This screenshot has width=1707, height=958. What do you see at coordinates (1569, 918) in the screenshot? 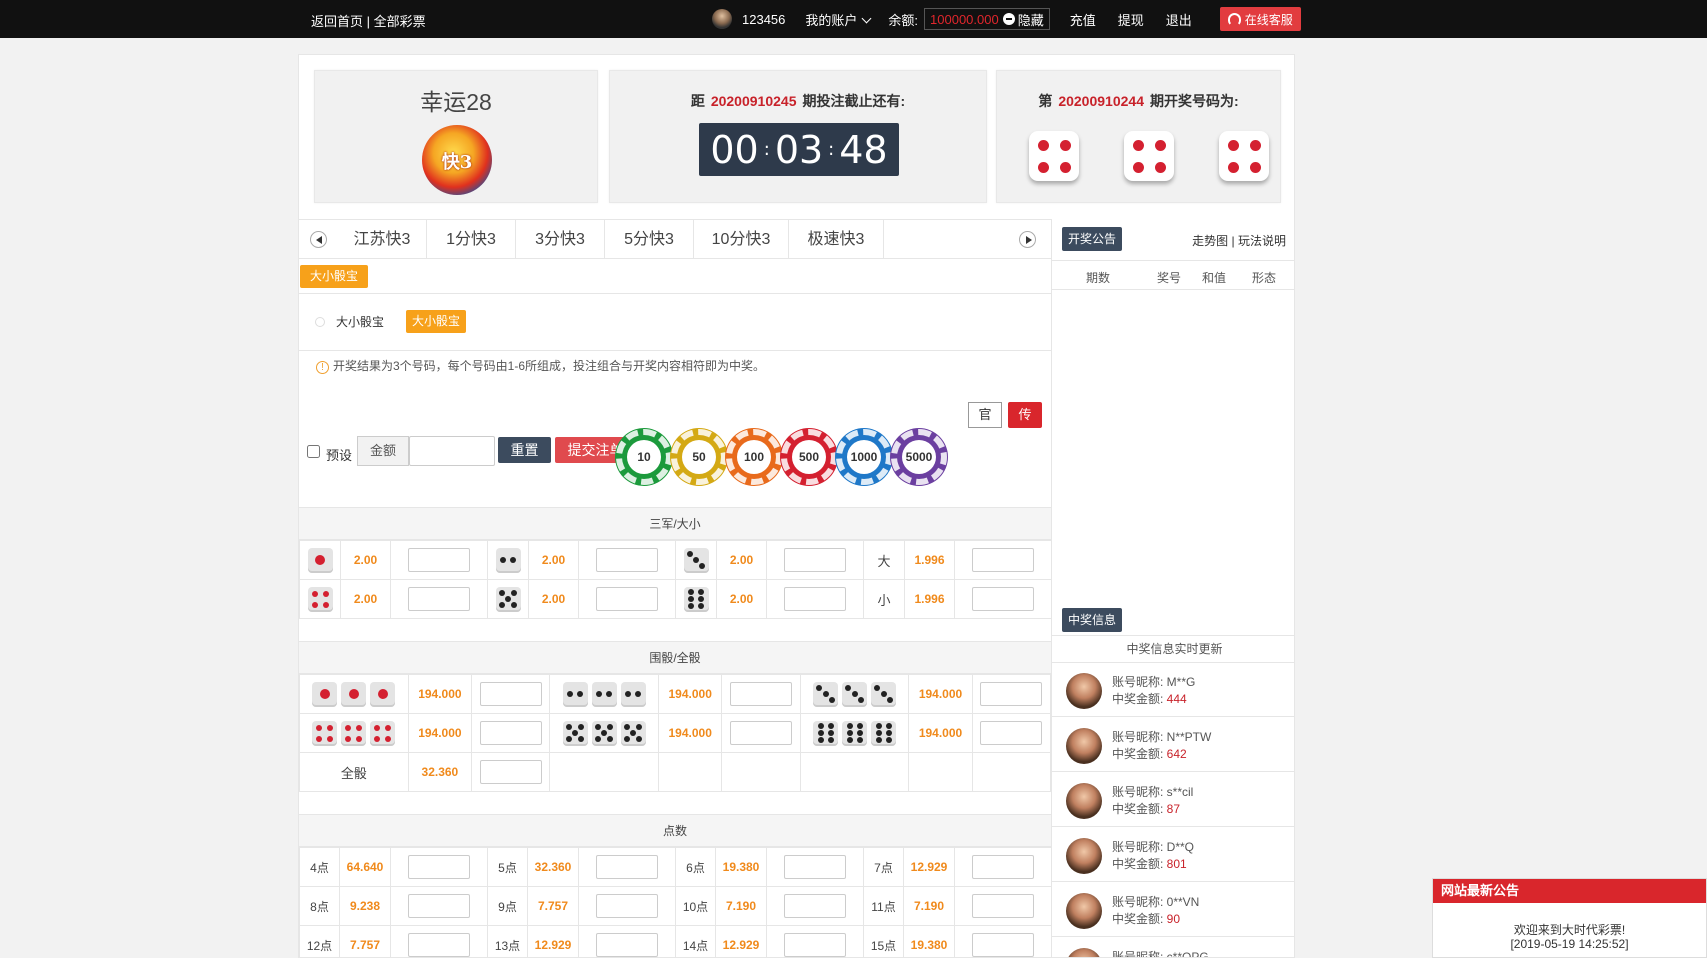
I see `site-notice-popup: 网站最新公告 欢迎来到大时代彩票! [2019-05-19 14:25:52]` at bounding box center [1569, 918].